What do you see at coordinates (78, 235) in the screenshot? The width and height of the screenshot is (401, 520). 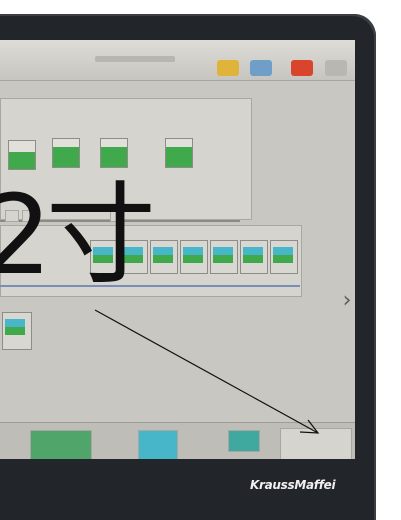 I see `overlay-annotation-text: 2寸` at bounding box center [78, 235].